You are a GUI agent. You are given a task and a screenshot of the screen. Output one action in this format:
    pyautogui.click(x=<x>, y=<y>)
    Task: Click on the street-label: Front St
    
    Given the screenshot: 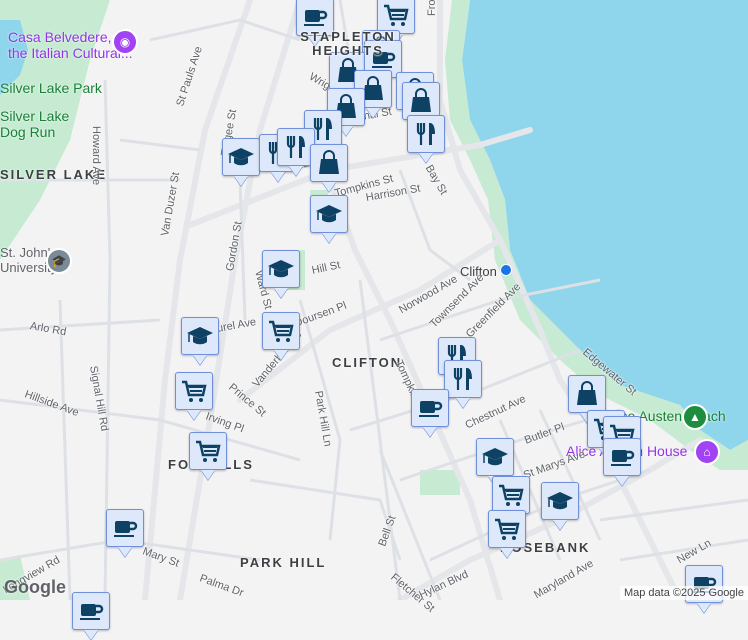 What is the action you would take?
    pyautogui.click(x=432, y=8)
    